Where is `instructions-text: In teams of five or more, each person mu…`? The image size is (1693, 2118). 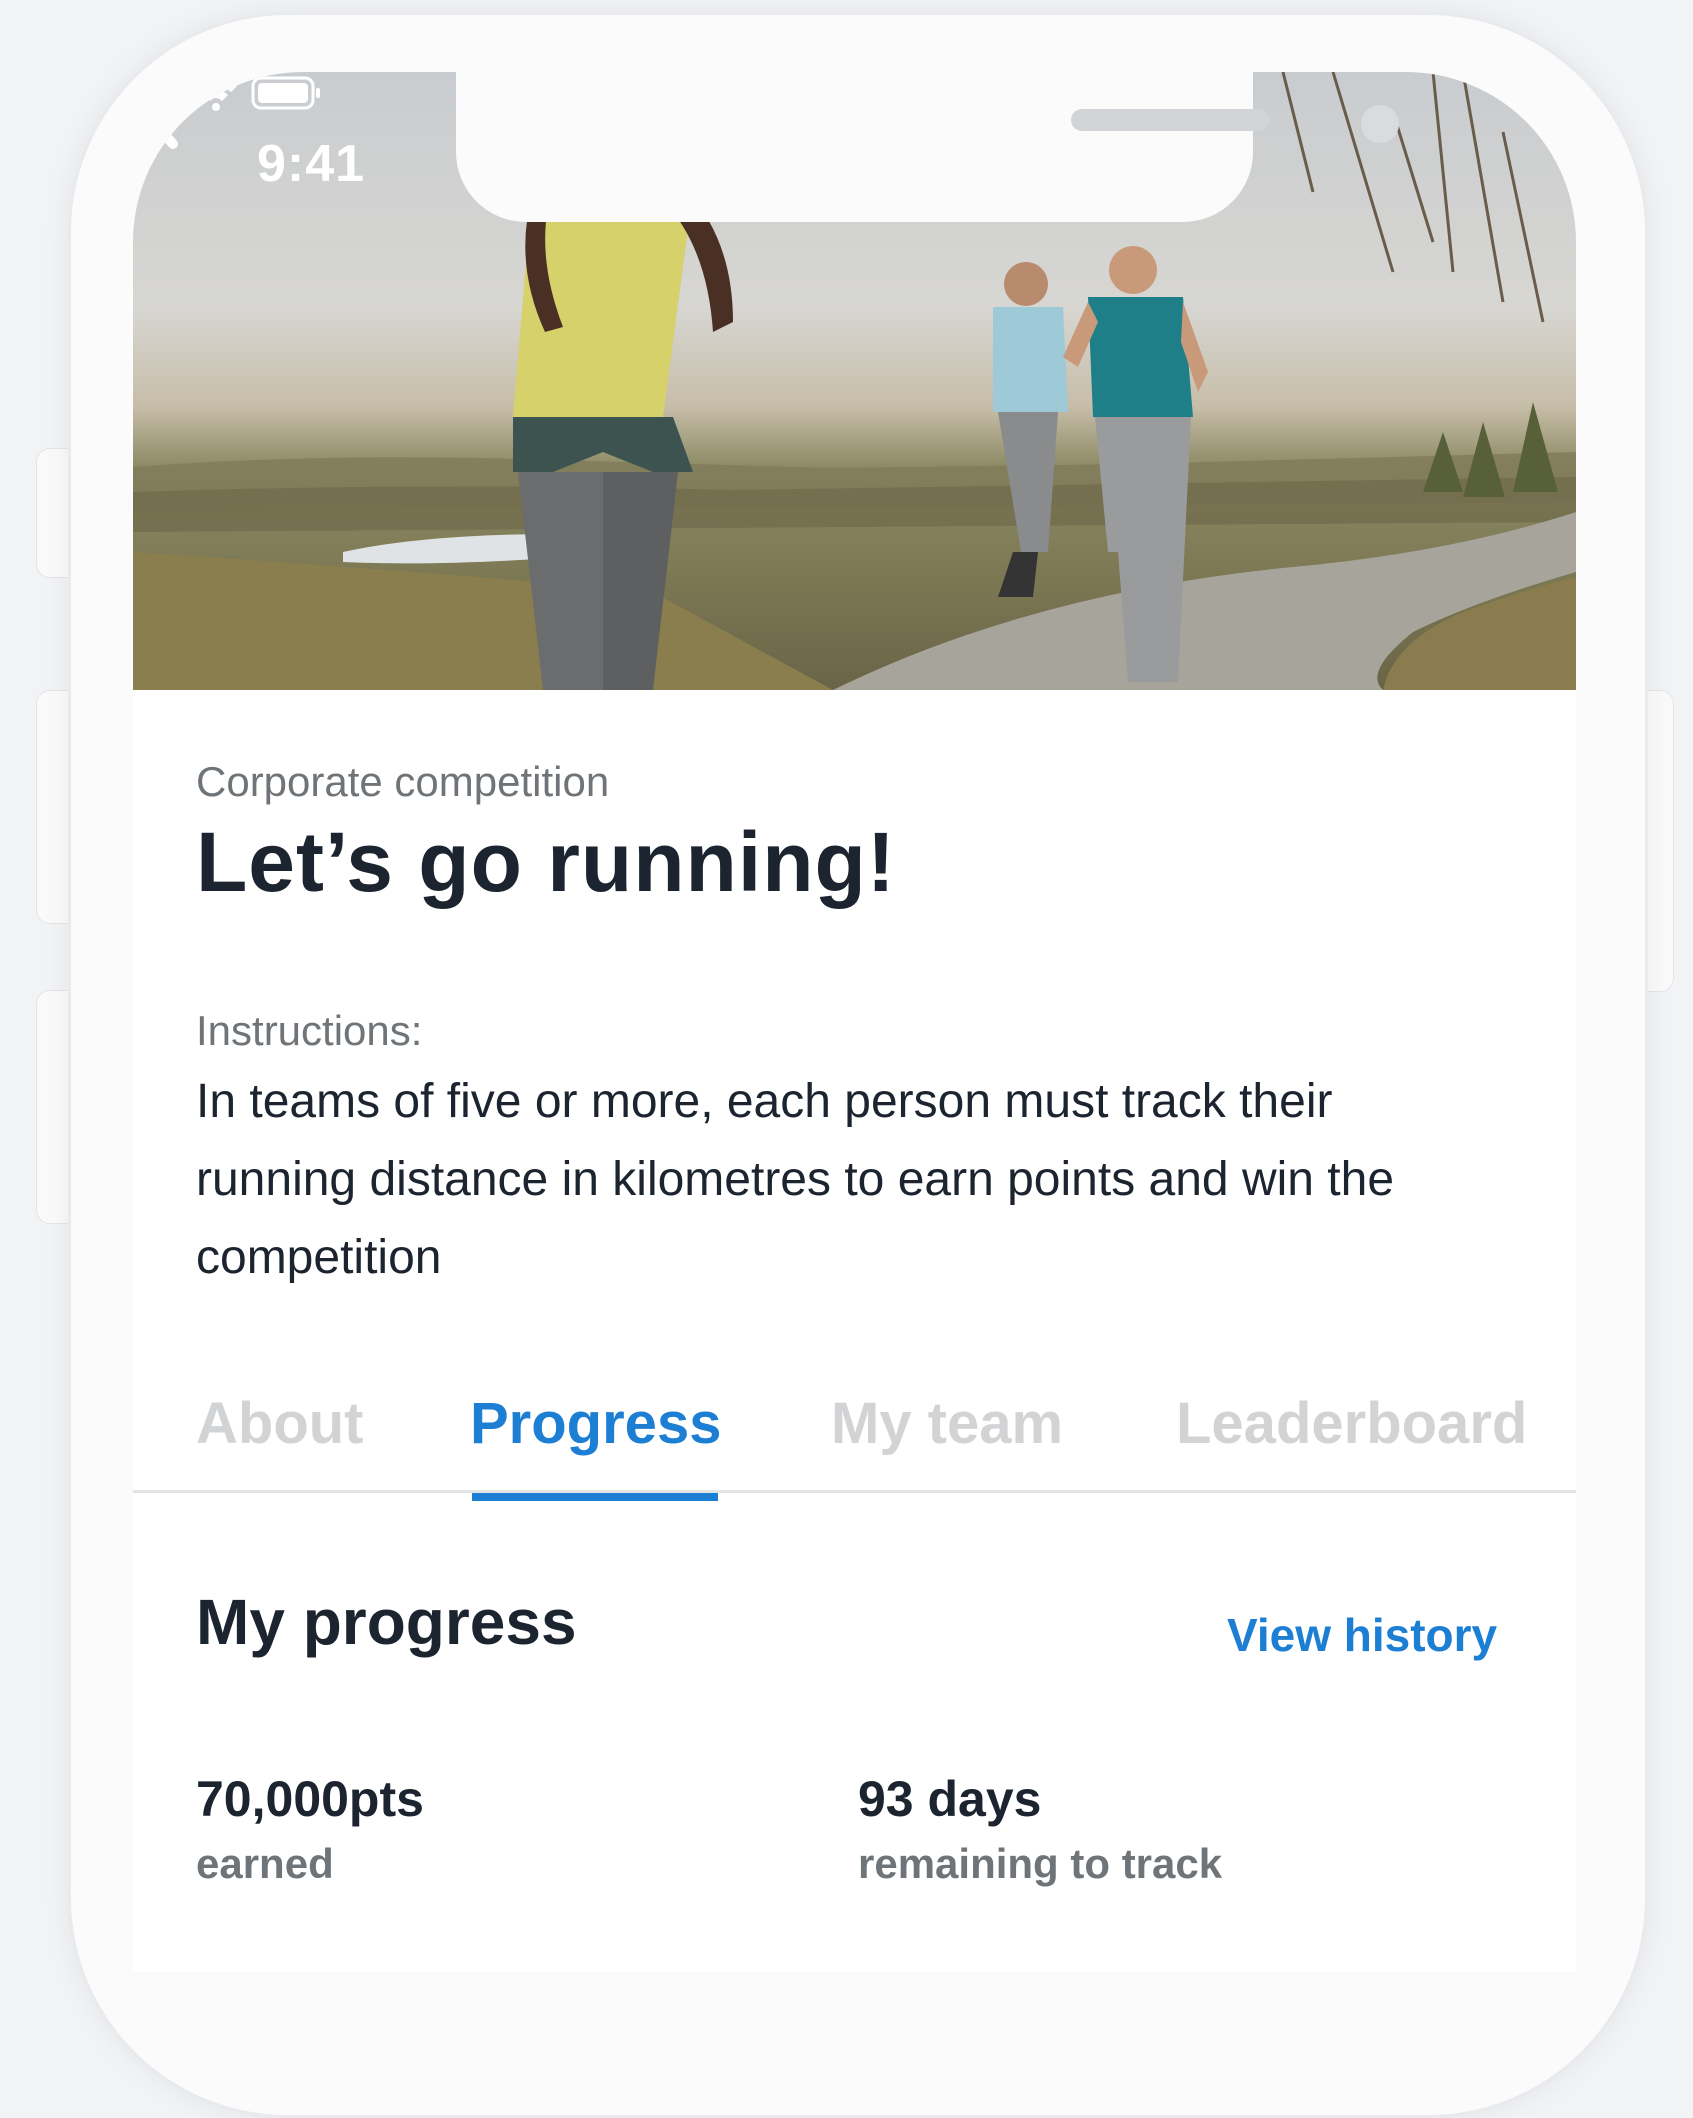 instructions-text: In teams of five or more, each person mu… is located at coordinates (795, 1179).